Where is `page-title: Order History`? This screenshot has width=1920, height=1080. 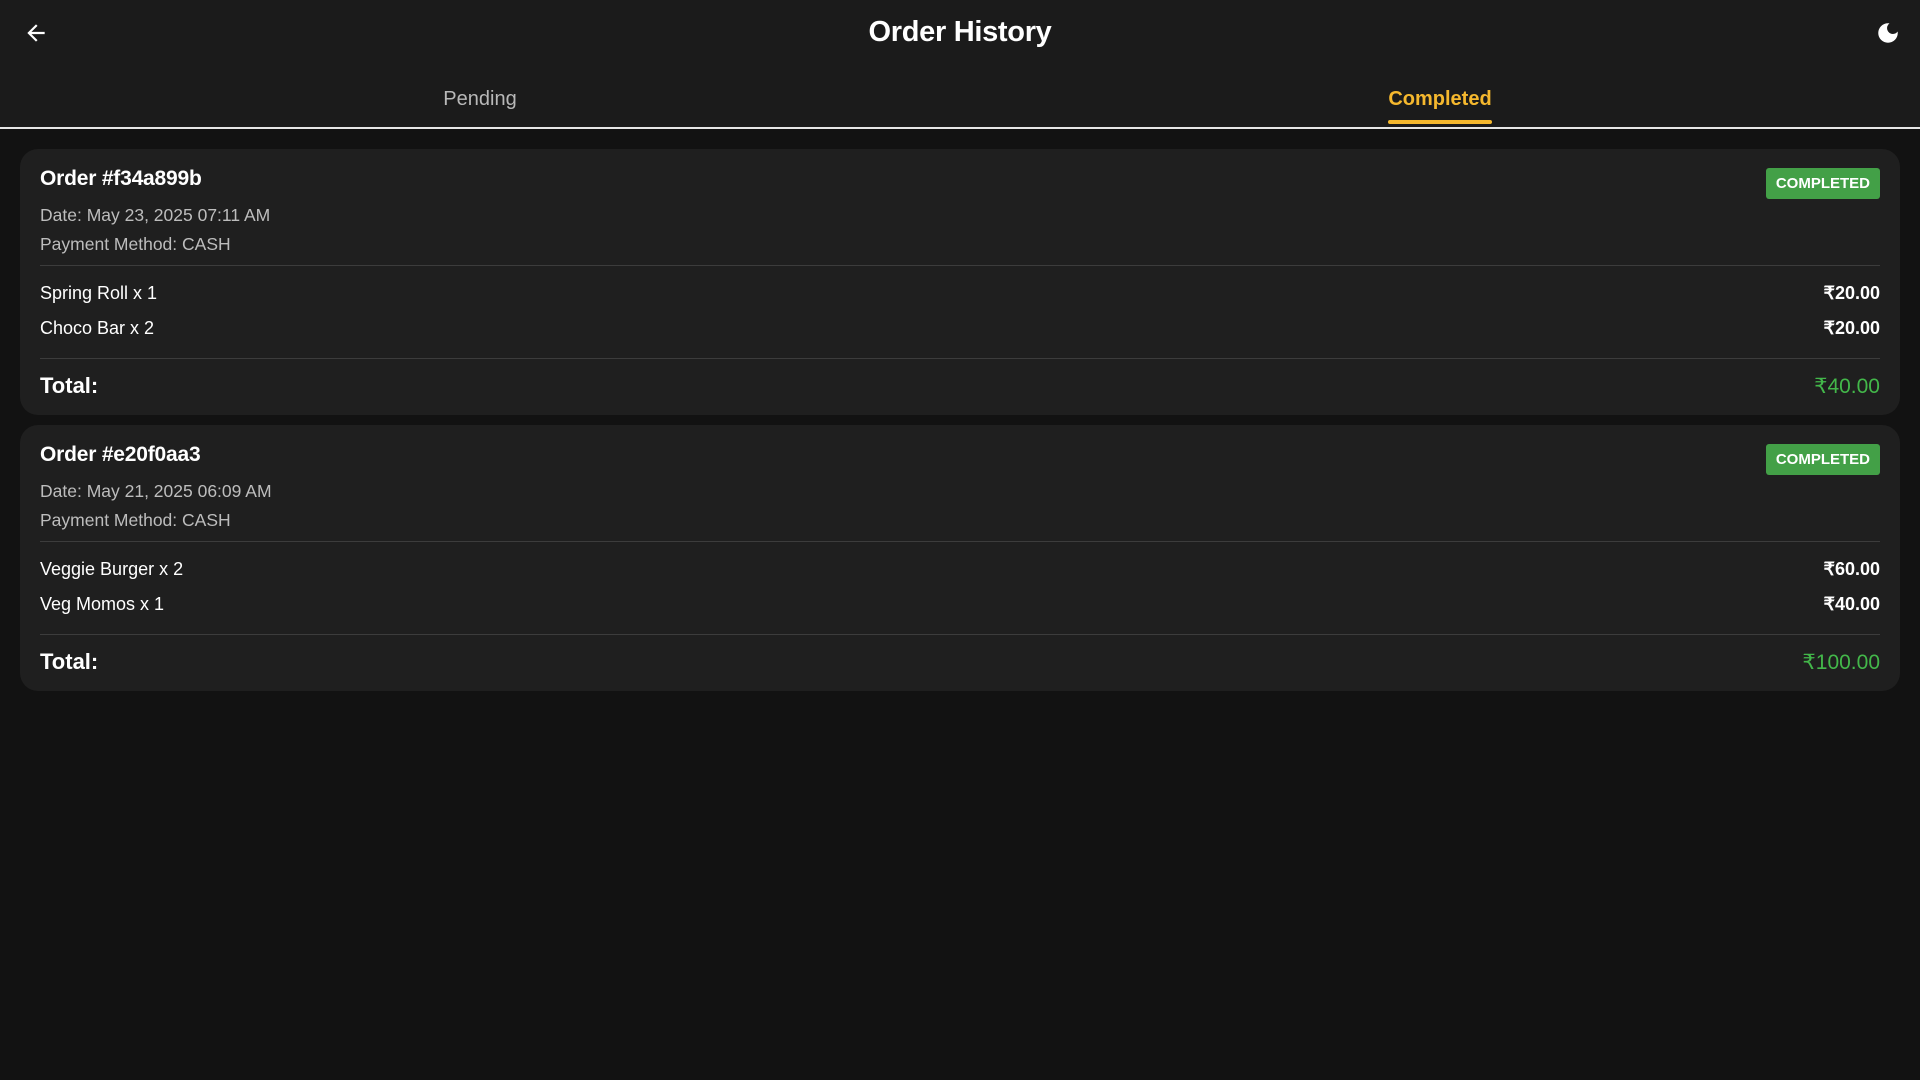 page-title: Order History is located at coordinates (960, 32).